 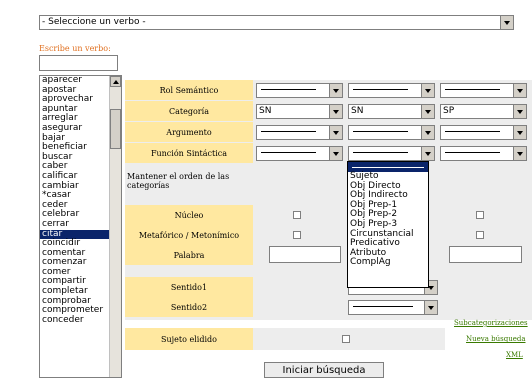 I want to click on xml-link: XML, so click(x=514, y=355).